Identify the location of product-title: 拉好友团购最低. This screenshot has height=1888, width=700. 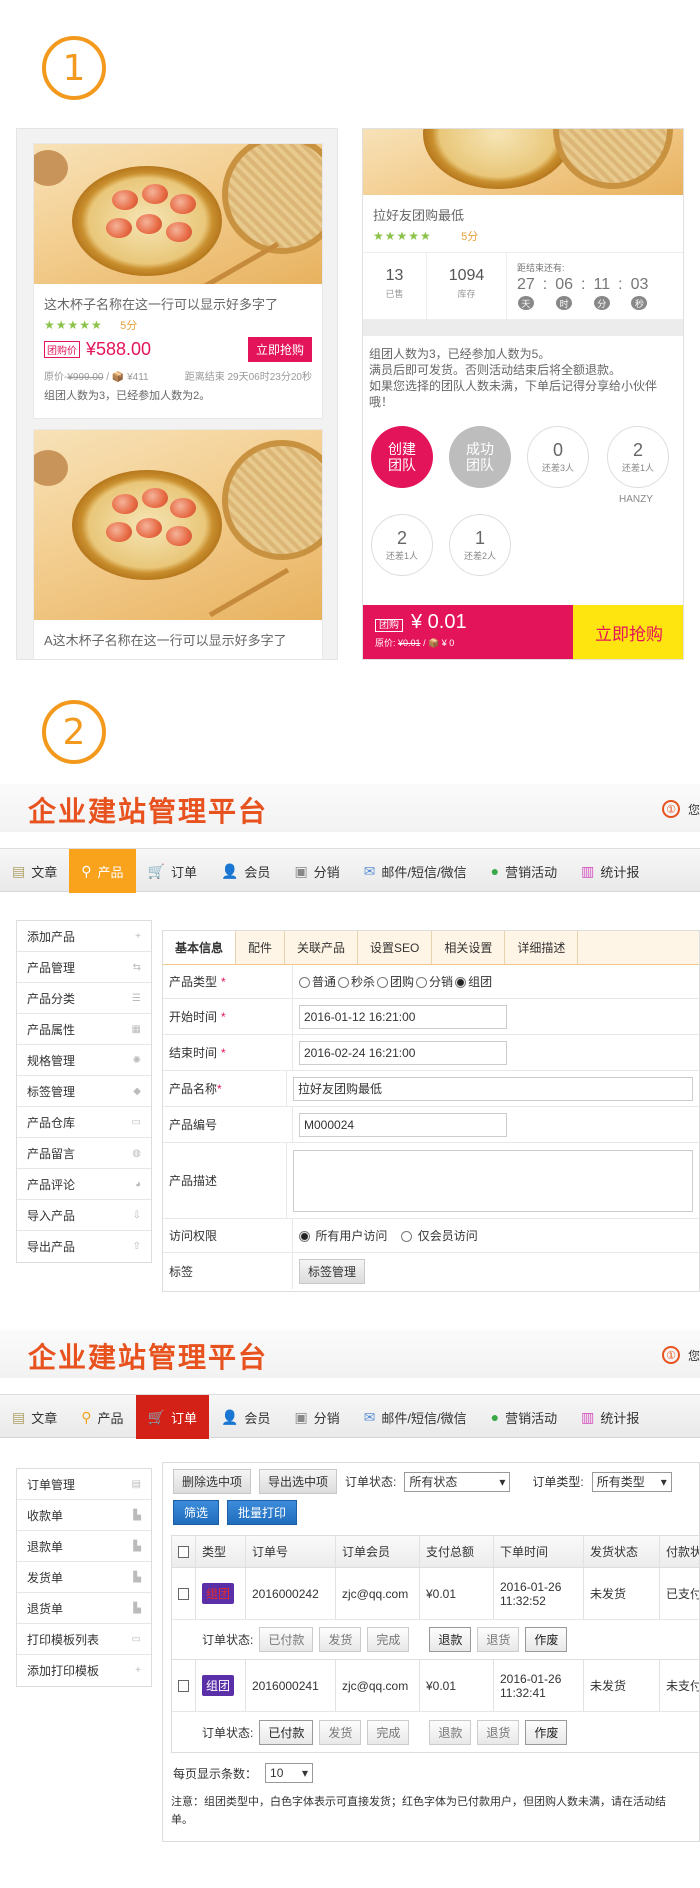
(419, 215).